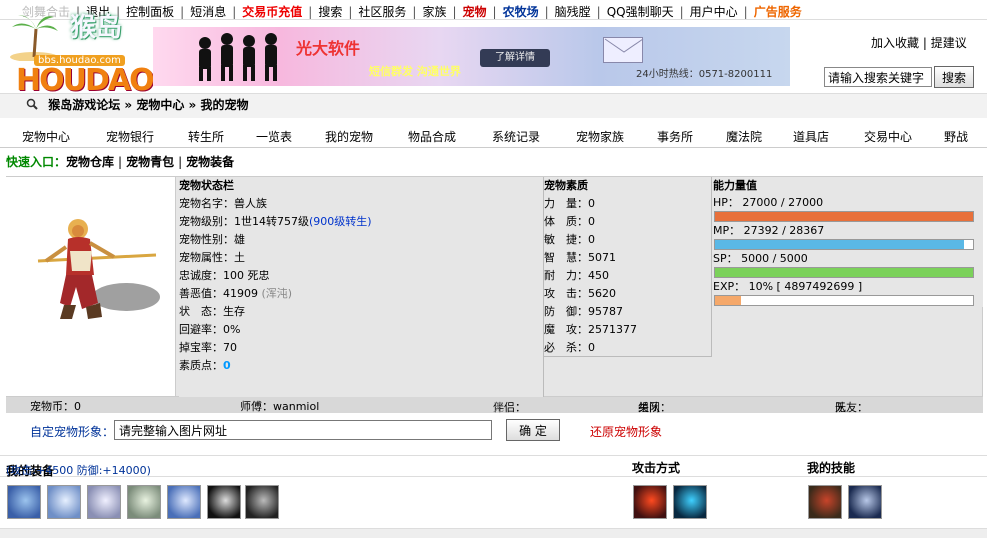 Image resolution: width=987 pixels, height=538 pixels. What do you see at coordinates (811, 136) in the screenshot?
I see `menu-item-shop: 道具店` at bounding box center [811, 136].